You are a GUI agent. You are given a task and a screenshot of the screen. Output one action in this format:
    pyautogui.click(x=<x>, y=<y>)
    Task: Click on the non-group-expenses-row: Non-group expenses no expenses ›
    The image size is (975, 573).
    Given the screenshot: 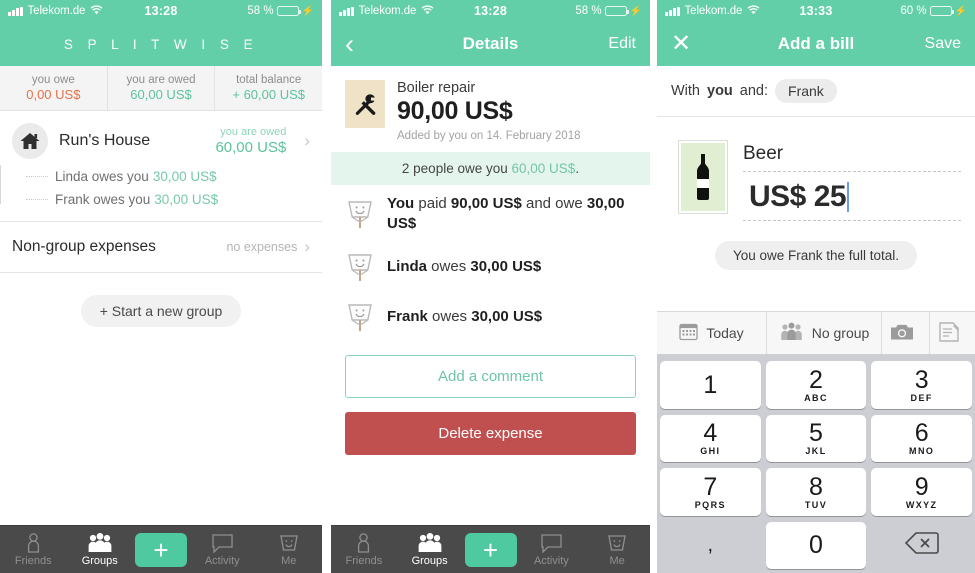 What is the action you would take?
    pyautogui.click(x=161, y=247)
    